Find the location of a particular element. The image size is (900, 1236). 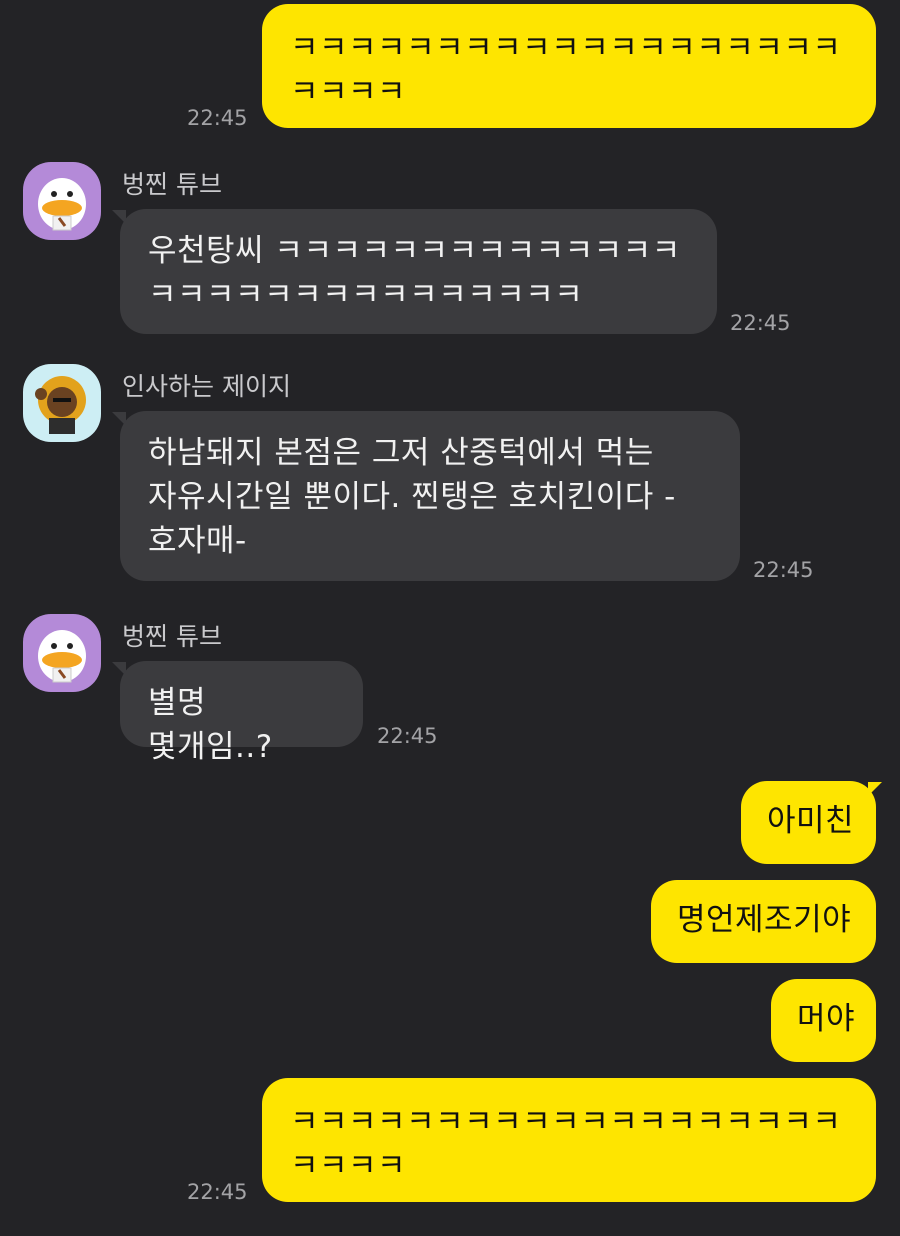

my-message-bubble: 아미친 is located at coordinates (808, 822).